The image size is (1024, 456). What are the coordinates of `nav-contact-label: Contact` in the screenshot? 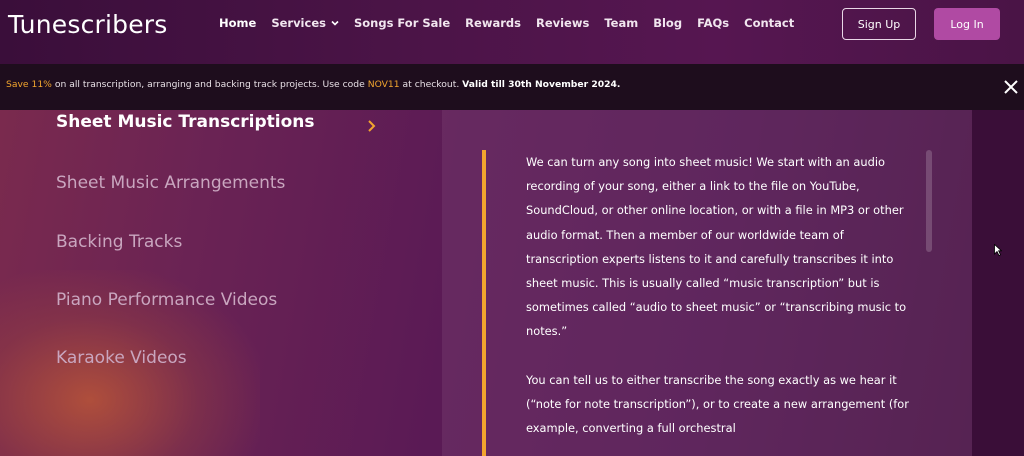 It's located at (769, 23).